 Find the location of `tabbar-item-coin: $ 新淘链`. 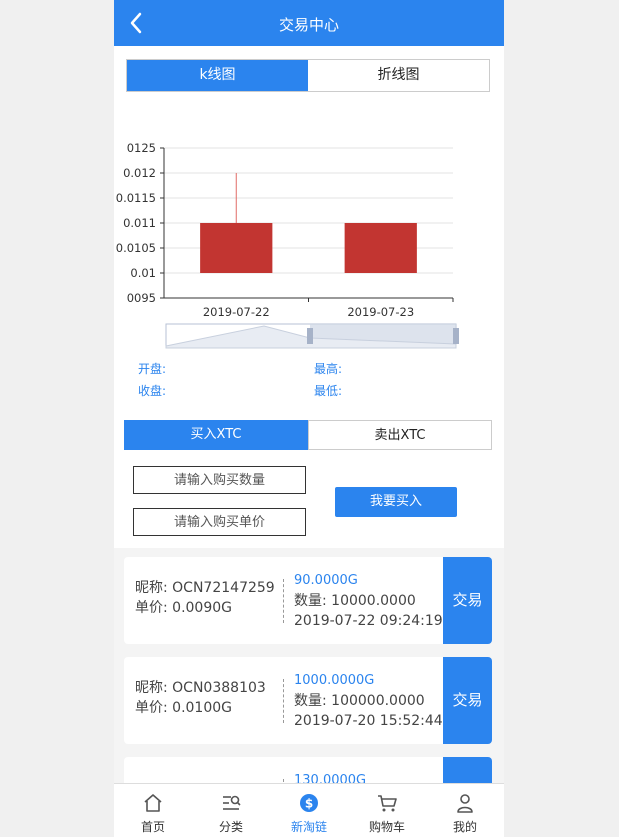

tabbar-item-coin: $ 新淘链 is located at coordinates (309, 810).